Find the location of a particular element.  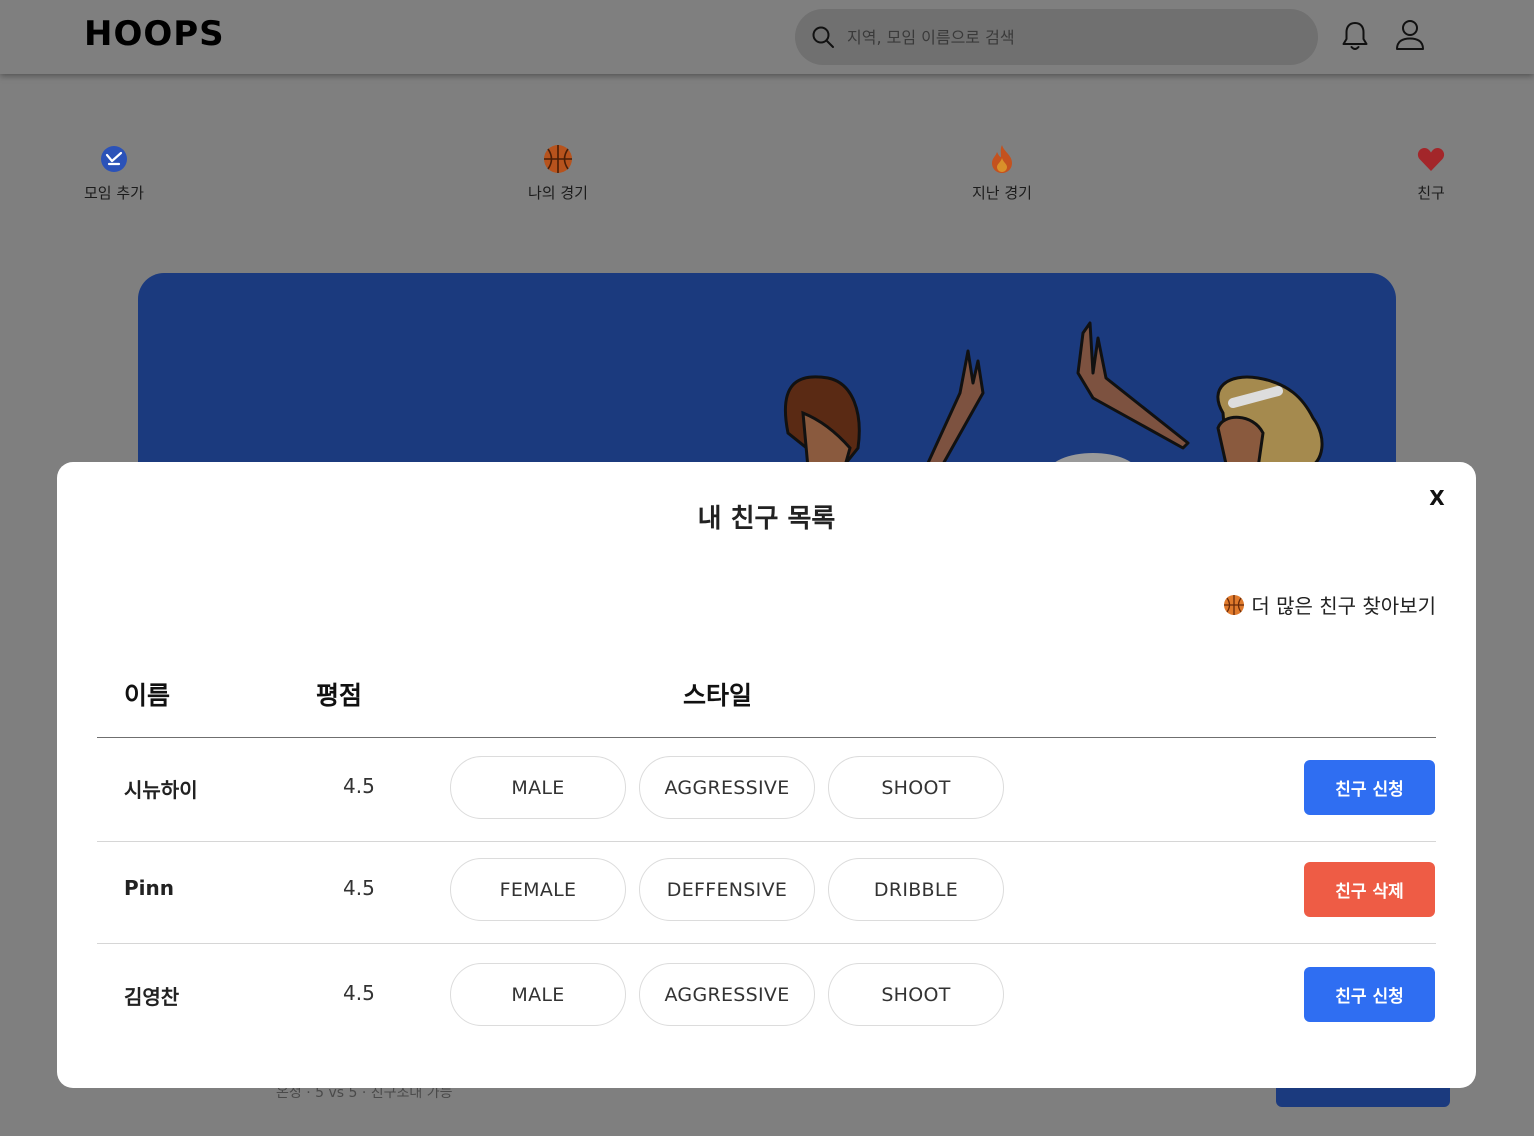

find-more-friends-link: 더 많은 친구 찾아보기 is located at coordinates (1329, 604).